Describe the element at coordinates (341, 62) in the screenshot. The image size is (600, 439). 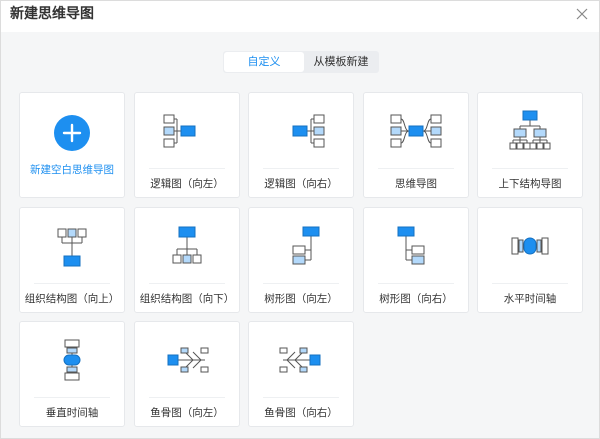
I see `tab-from-template: 从模板新建` at that location.